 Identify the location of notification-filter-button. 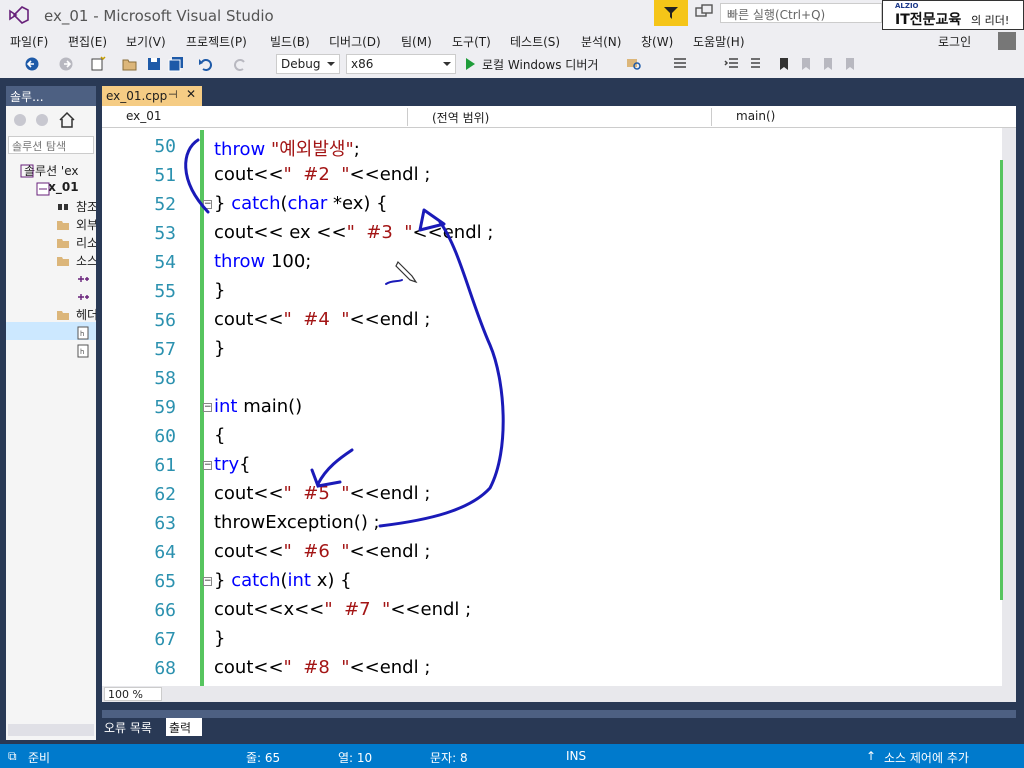
(671, 13).